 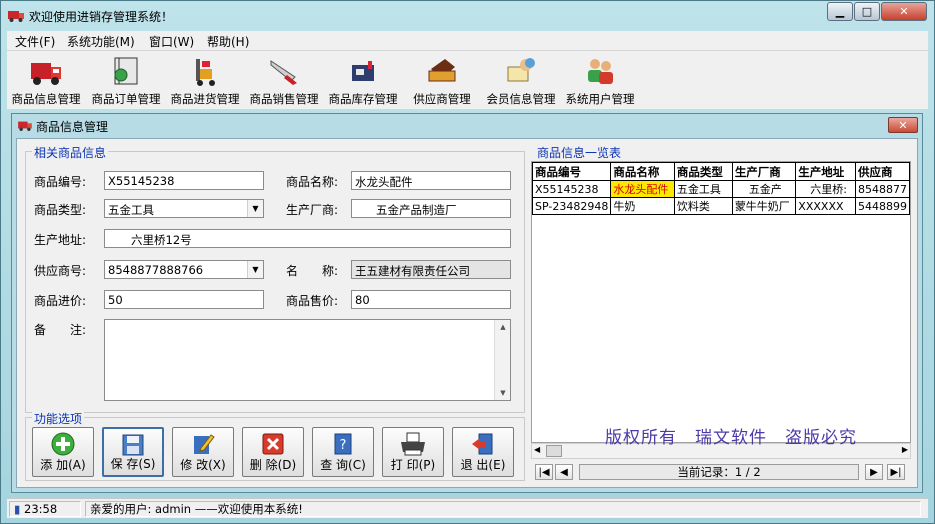 I want to click on exit-button: 退 出(E), so click(x=483, y=452).